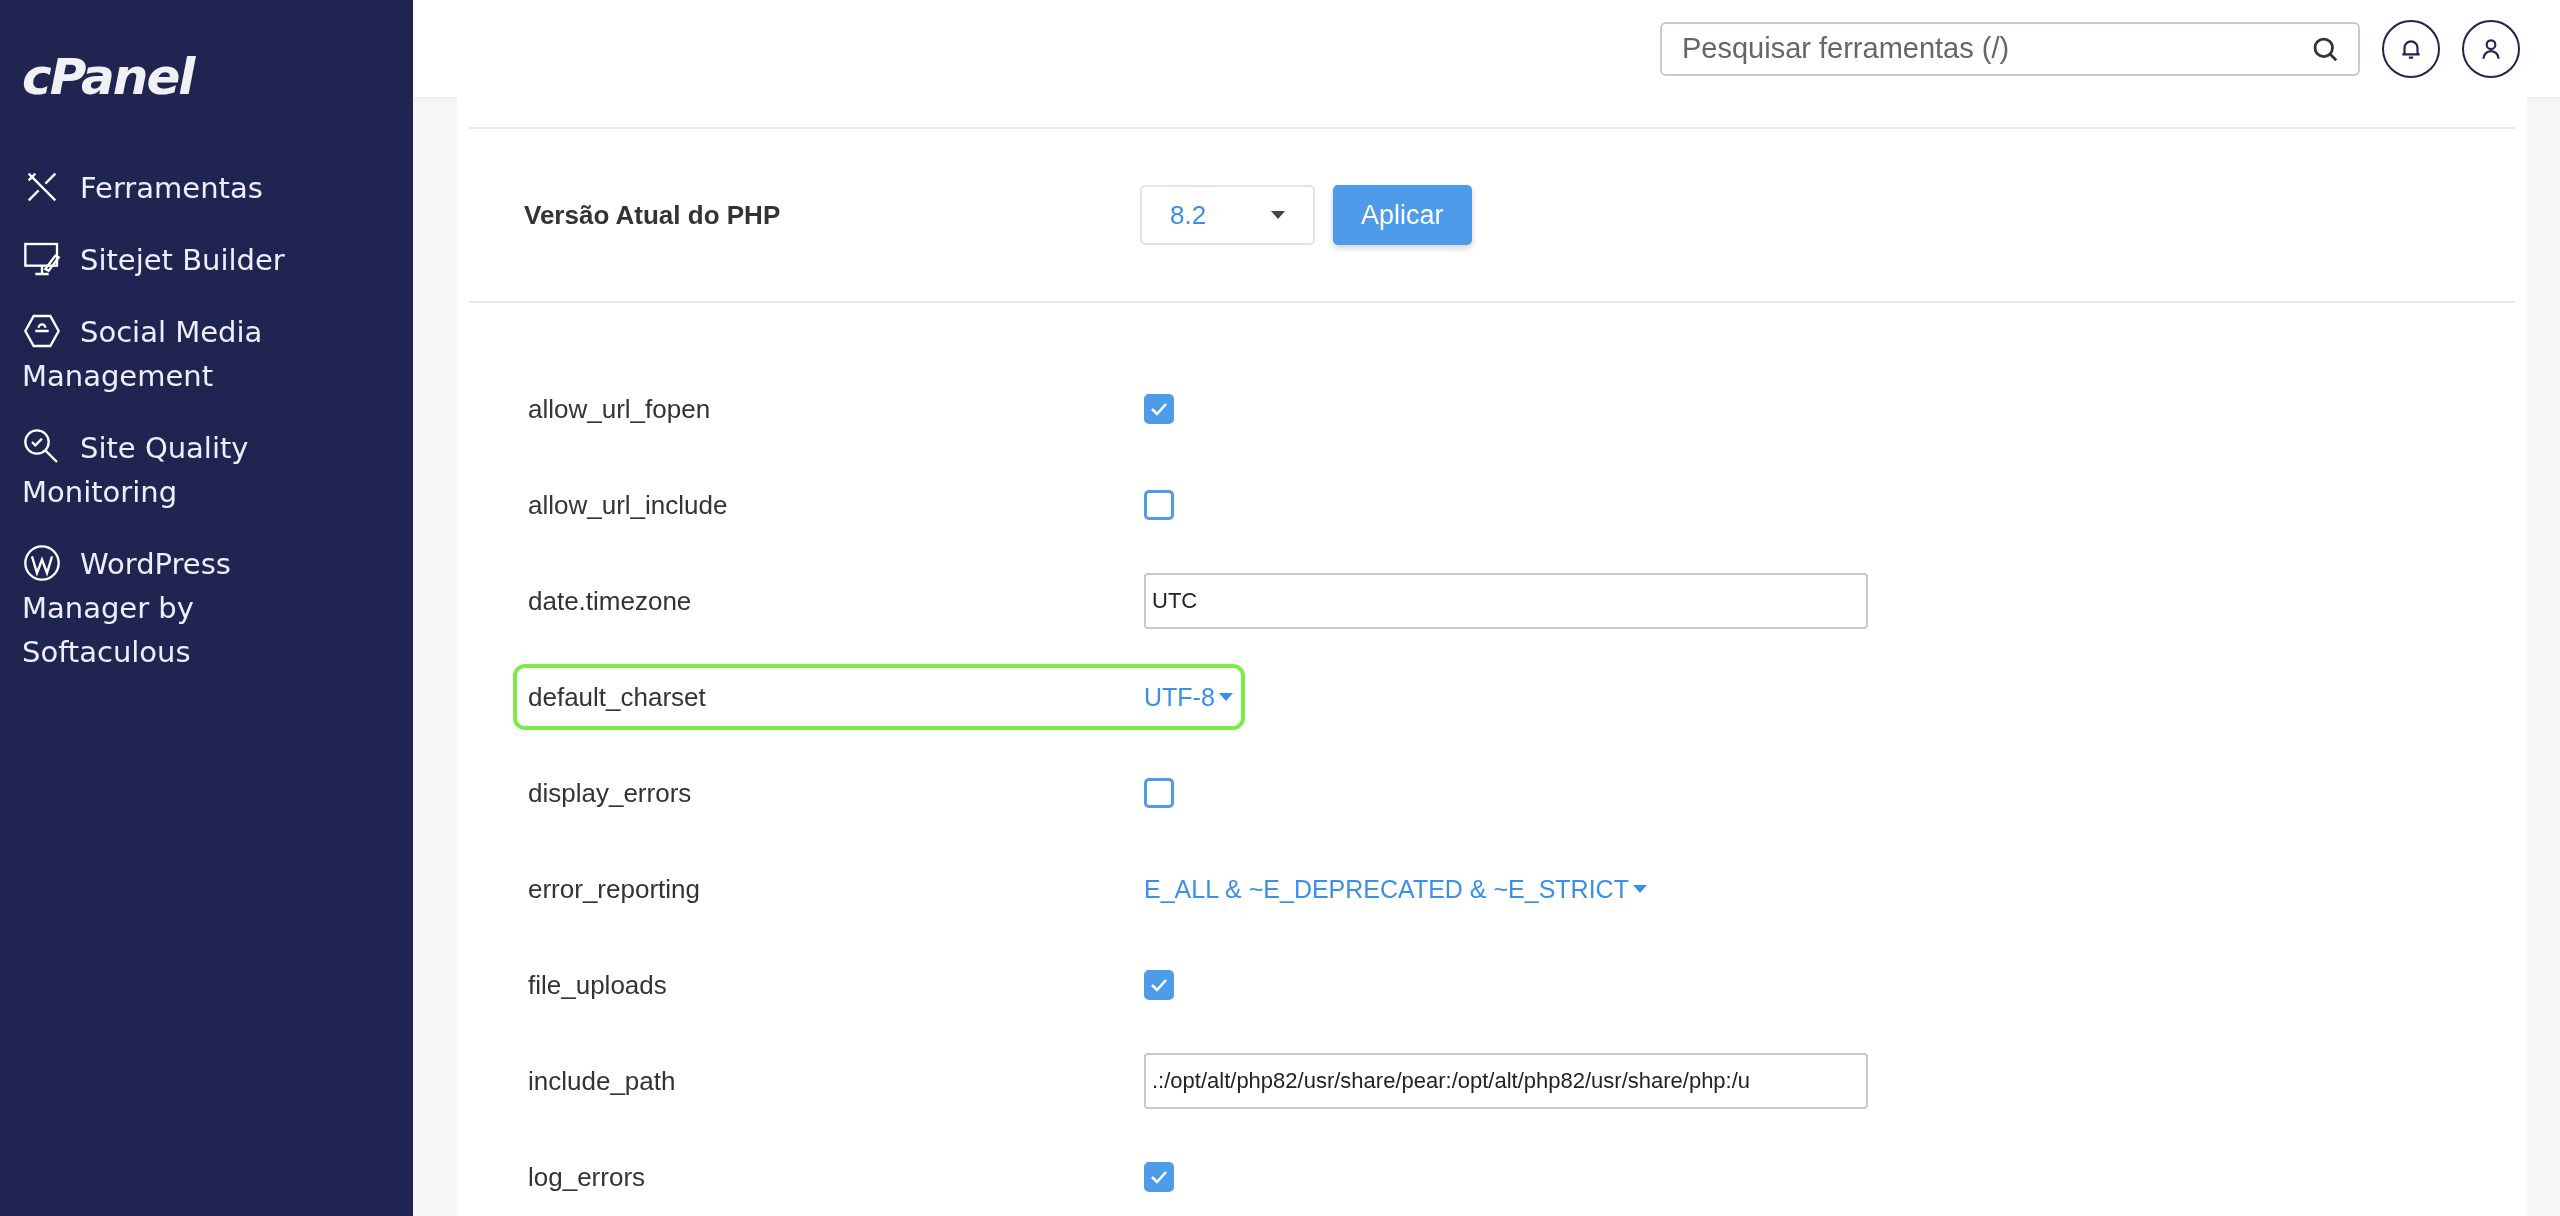 The width and height of the screenshot is (2560, 1216). Describe the element at coordinates (617, 697) in the screenshot. I see `setting-name: default_charset` at that location.